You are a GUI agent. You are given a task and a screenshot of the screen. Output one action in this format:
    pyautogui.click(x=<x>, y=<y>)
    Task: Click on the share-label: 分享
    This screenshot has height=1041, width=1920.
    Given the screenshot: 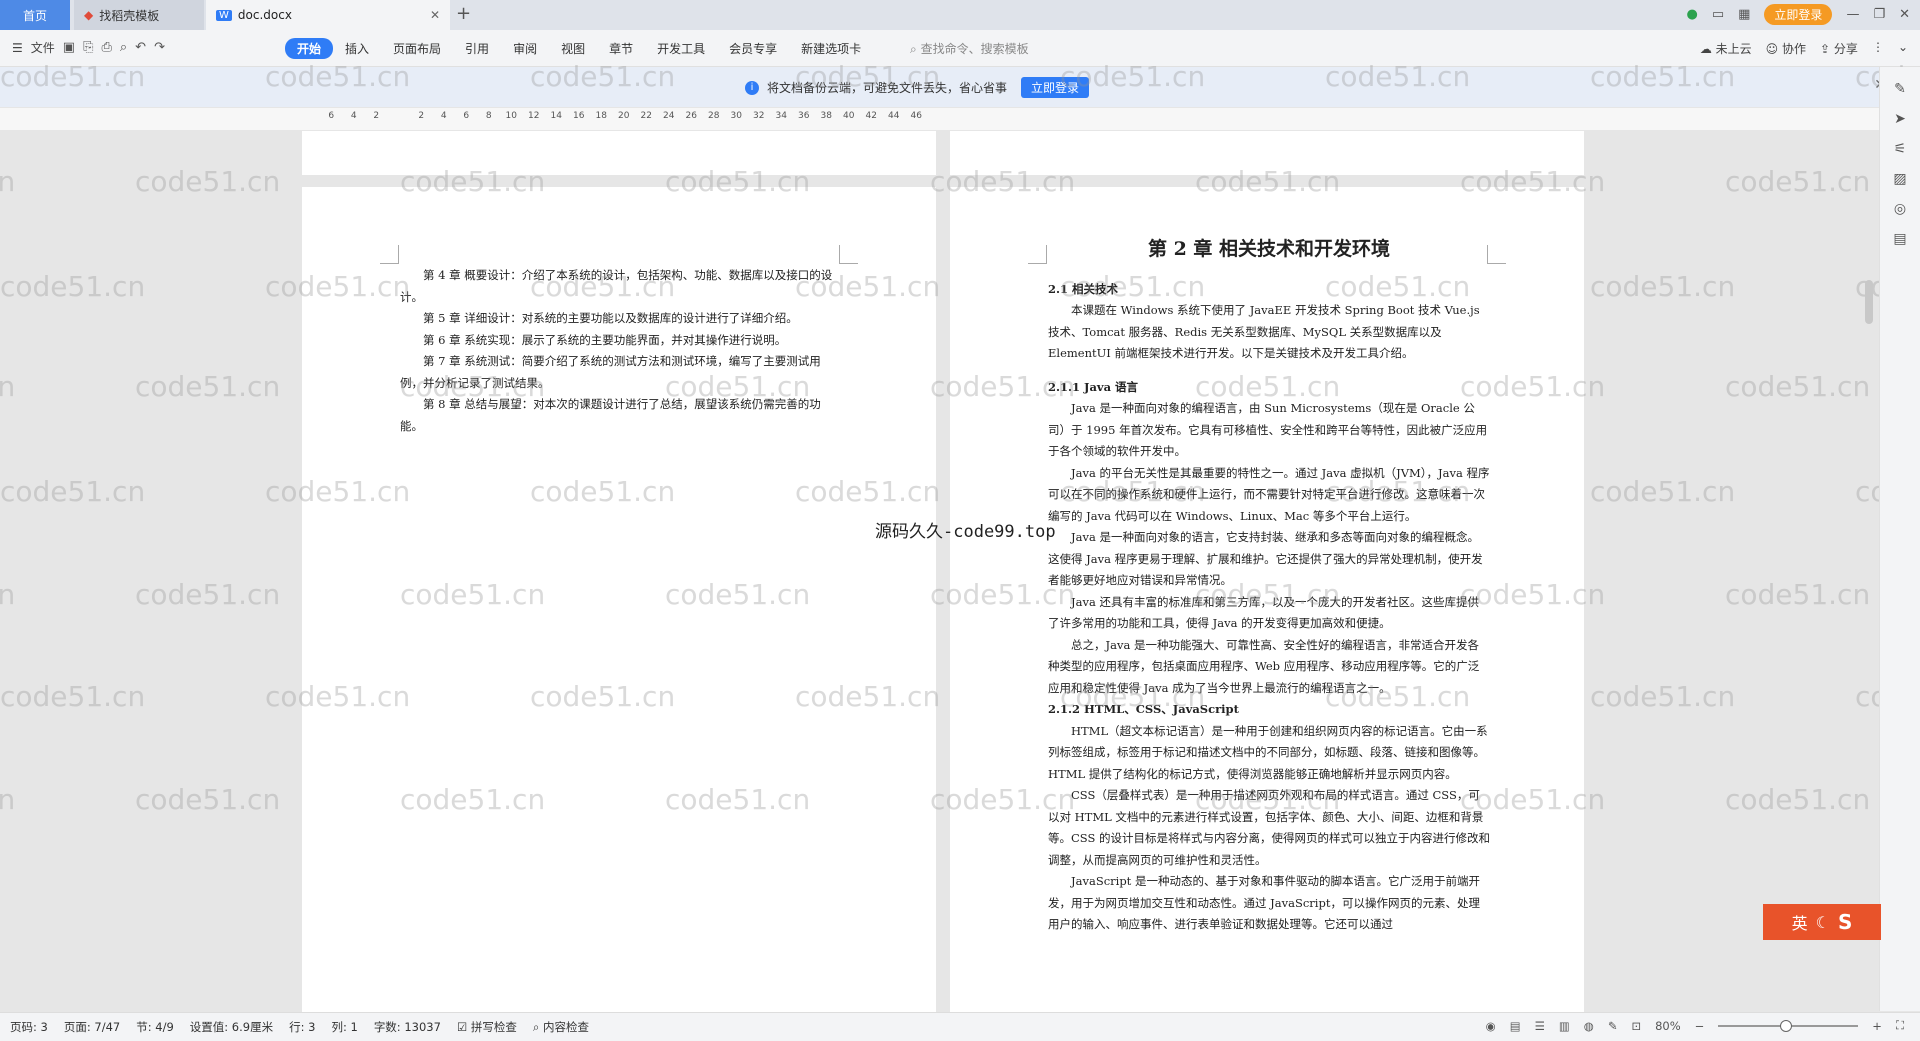 What is the action you would take?
    pyautogui.click(x=1845, y=49)
    